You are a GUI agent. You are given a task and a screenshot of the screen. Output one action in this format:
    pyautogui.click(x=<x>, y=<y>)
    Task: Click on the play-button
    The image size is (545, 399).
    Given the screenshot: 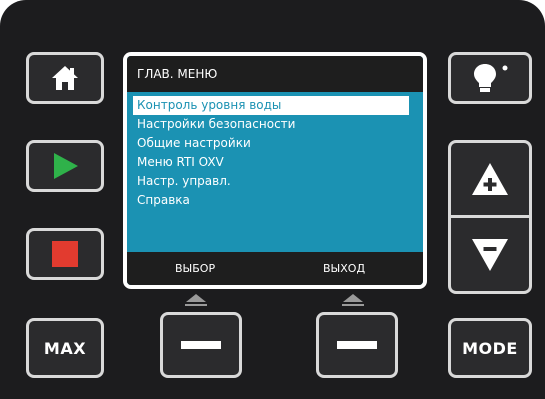 What is the action you would take?
    pyautogui.click(x=65, y=166)
    